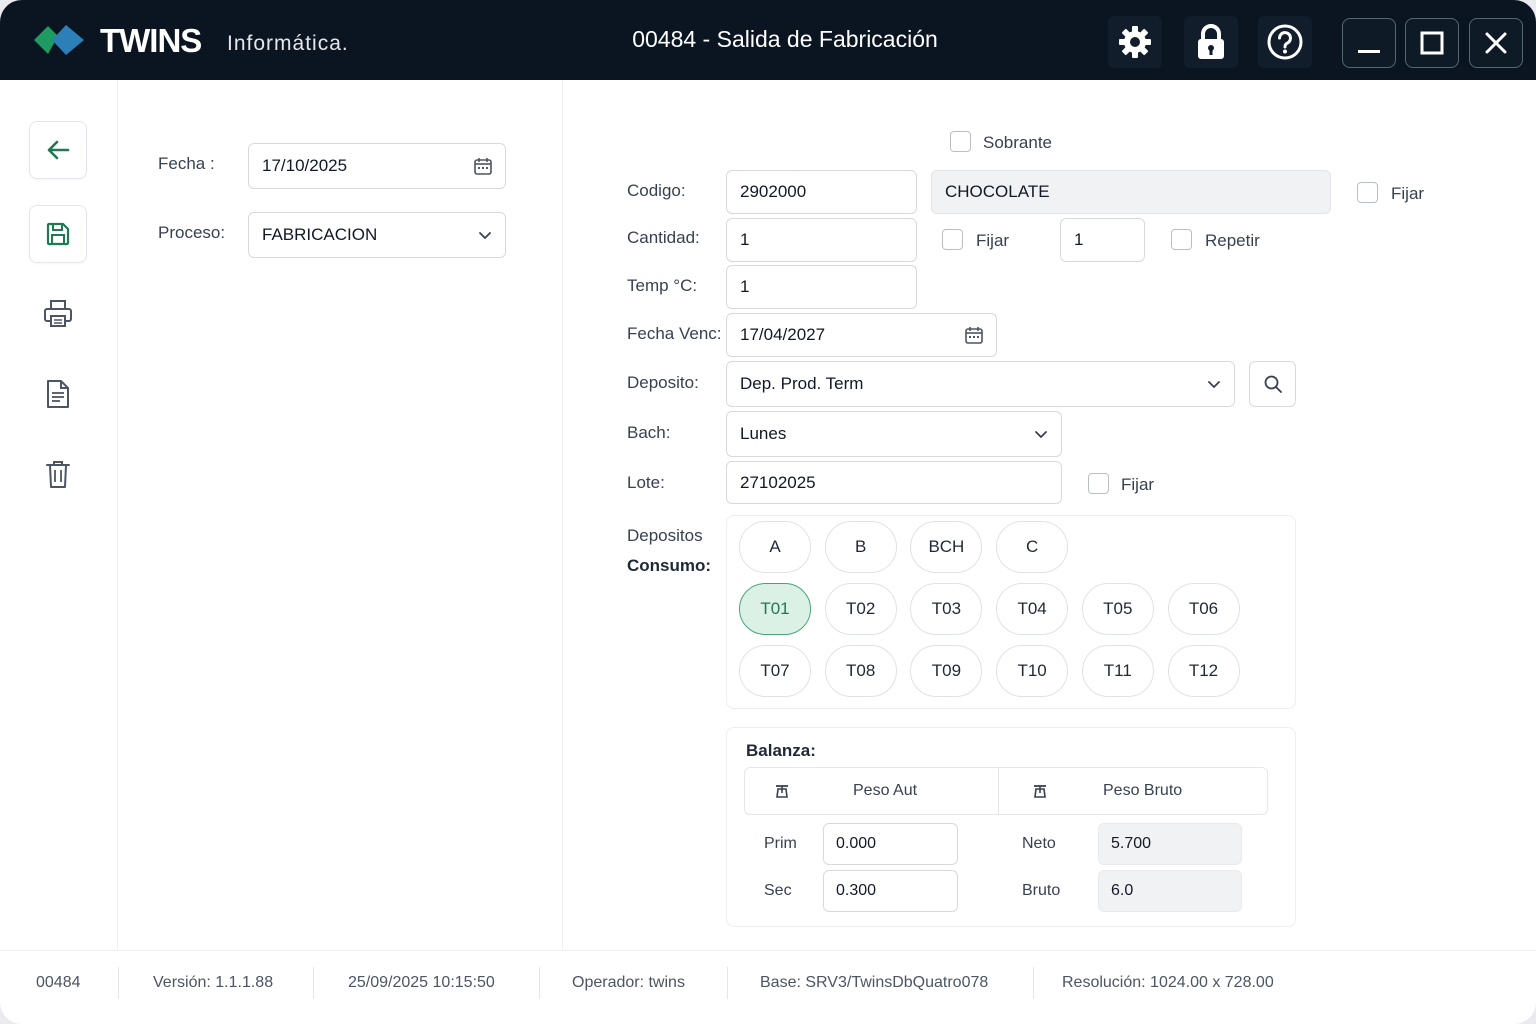  I want to click on deposito-button-t02: T02, so click(860, 609).